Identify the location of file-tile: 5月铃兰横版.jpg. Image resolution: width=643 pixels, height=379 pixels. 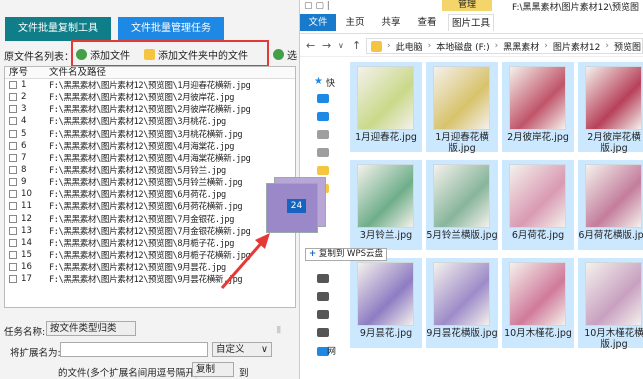
(462, 205).